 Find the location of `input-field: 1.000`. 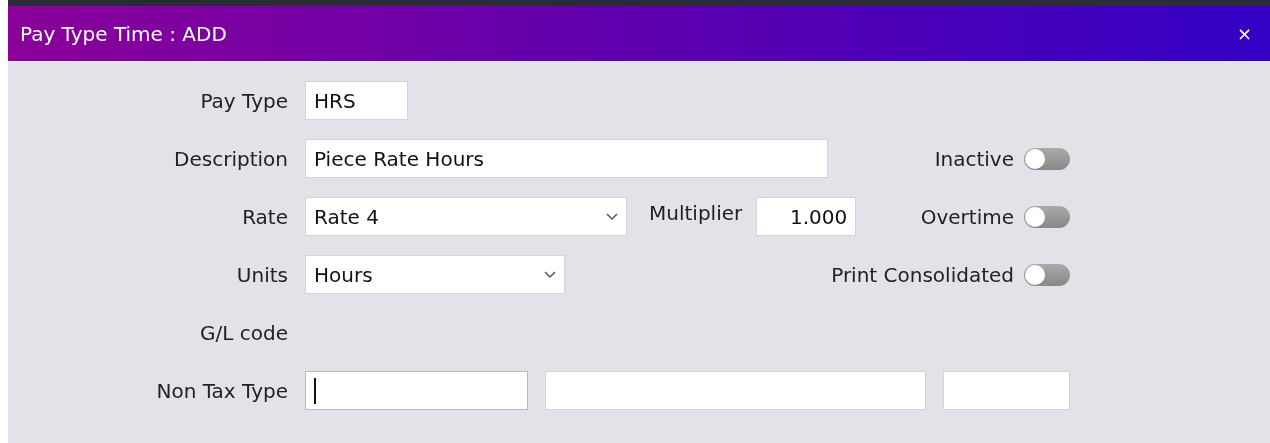

input-field: 1.000 is located at coordinates (806, 216).